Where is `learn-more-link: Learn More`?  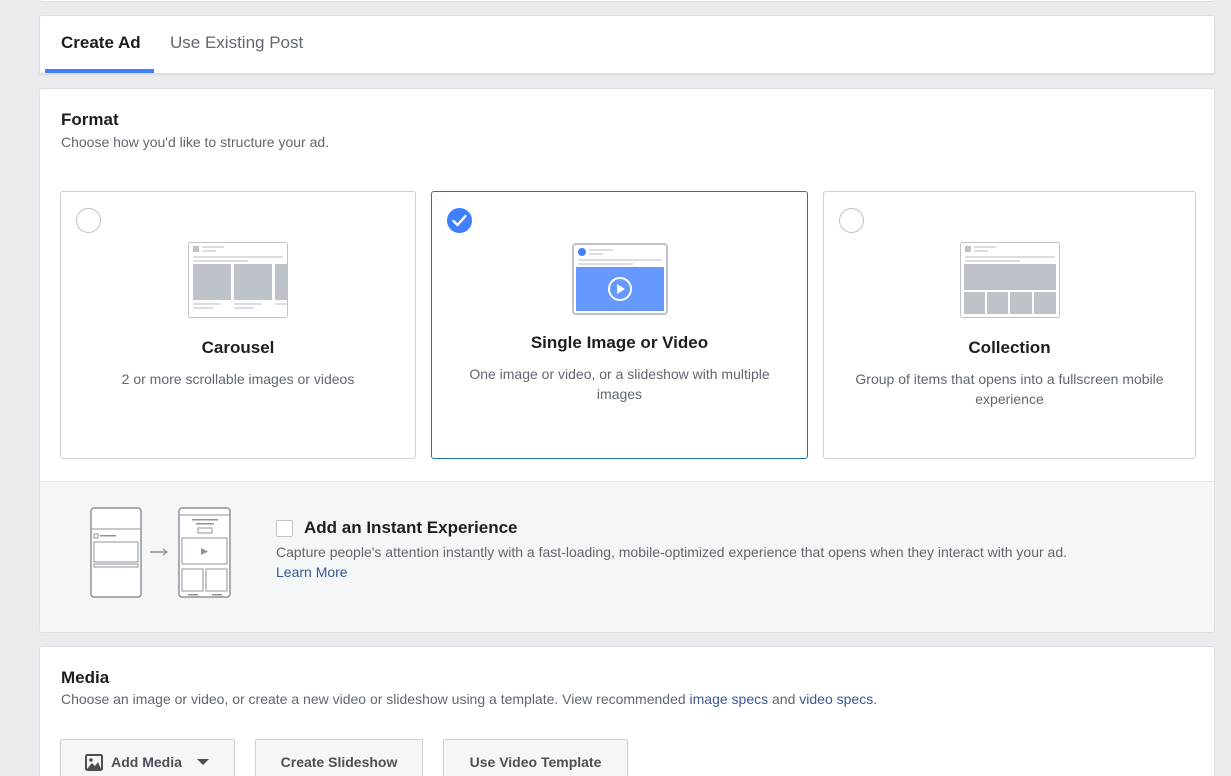 learn-more-link: Learn More is located at coordinates (312, 572).